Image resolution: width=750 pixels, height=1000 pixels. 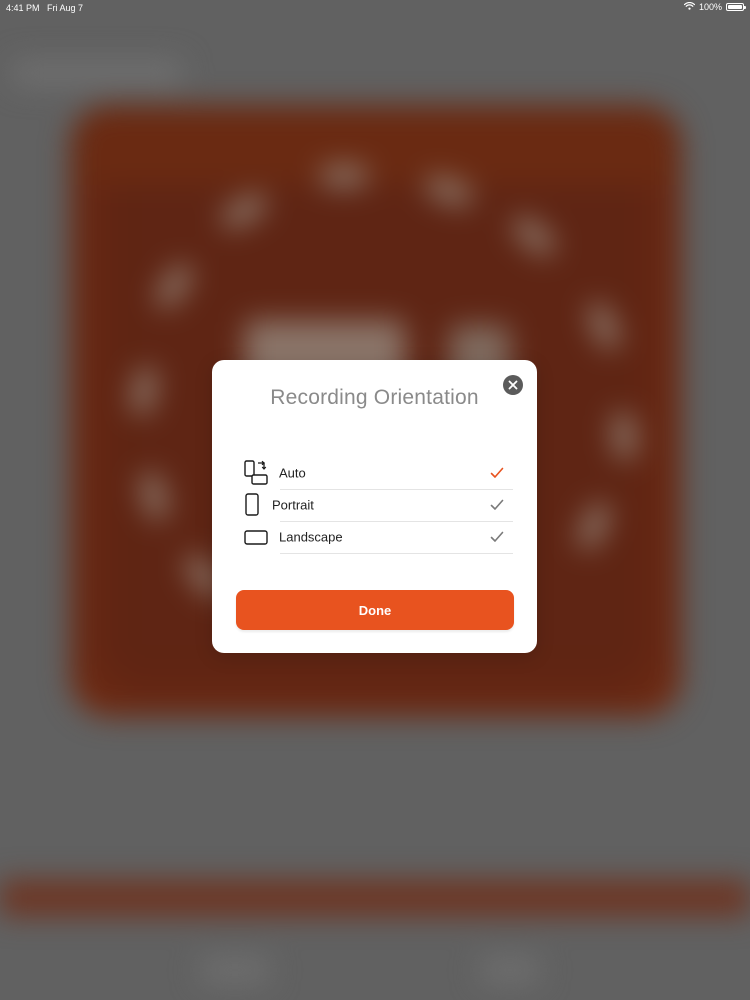 I want to click on status-date: Fri Aug 7, so click(x=65, y=8).